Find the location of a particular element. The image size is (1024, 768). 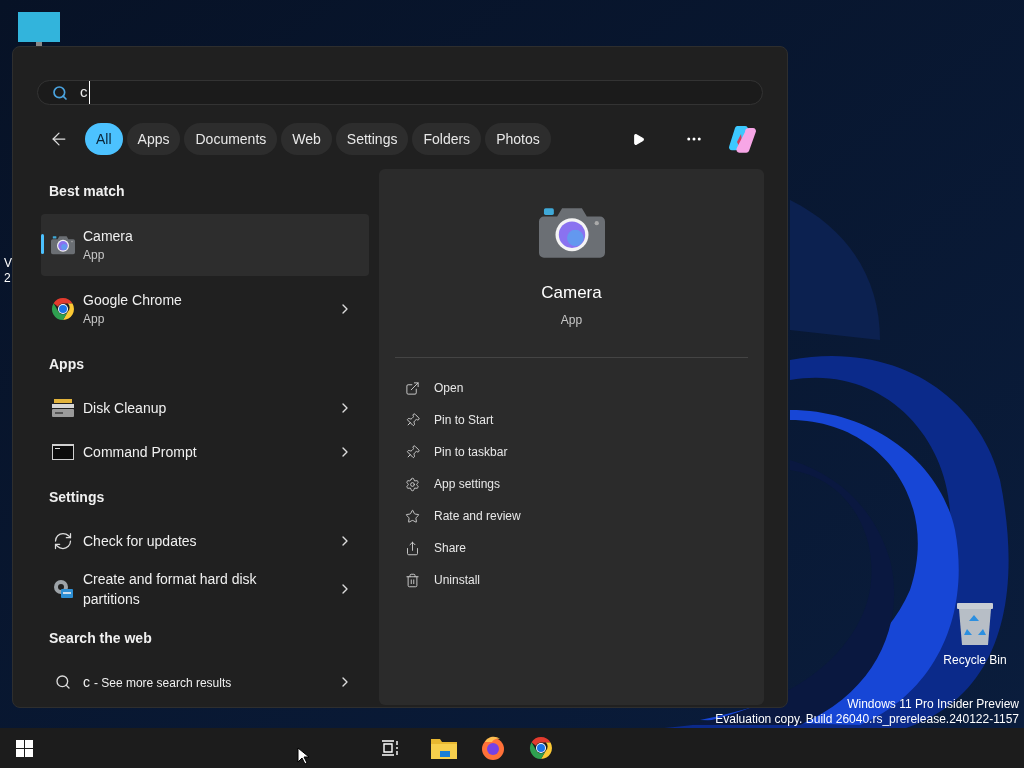

result-item: Create and format hard disk partitions is located at coordinates (205, 589).